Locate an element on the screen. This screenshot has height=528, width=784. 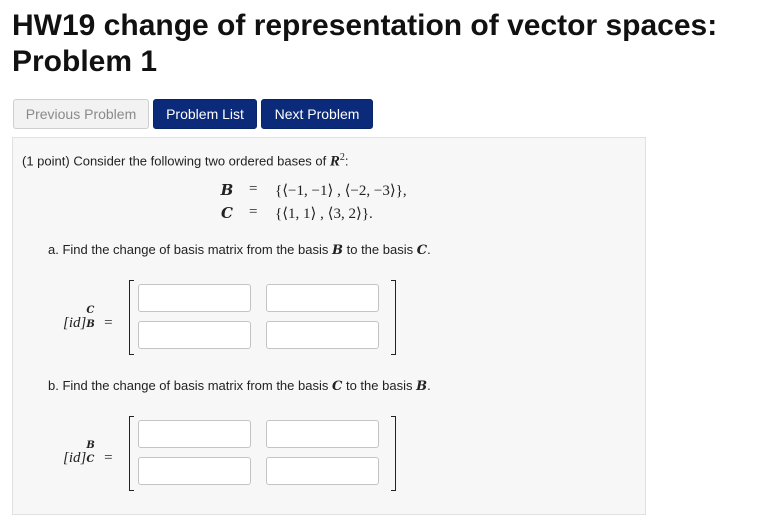
basis-c-vectors: {⟨1, 1⟩ , ⟨3, 2⟩}. is located at coordinates (324, 214).